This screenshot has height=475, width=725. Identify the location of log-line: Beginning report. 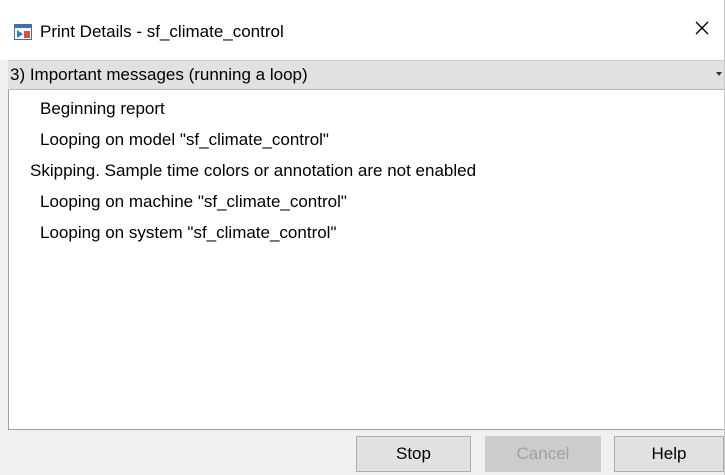
(102, 108).